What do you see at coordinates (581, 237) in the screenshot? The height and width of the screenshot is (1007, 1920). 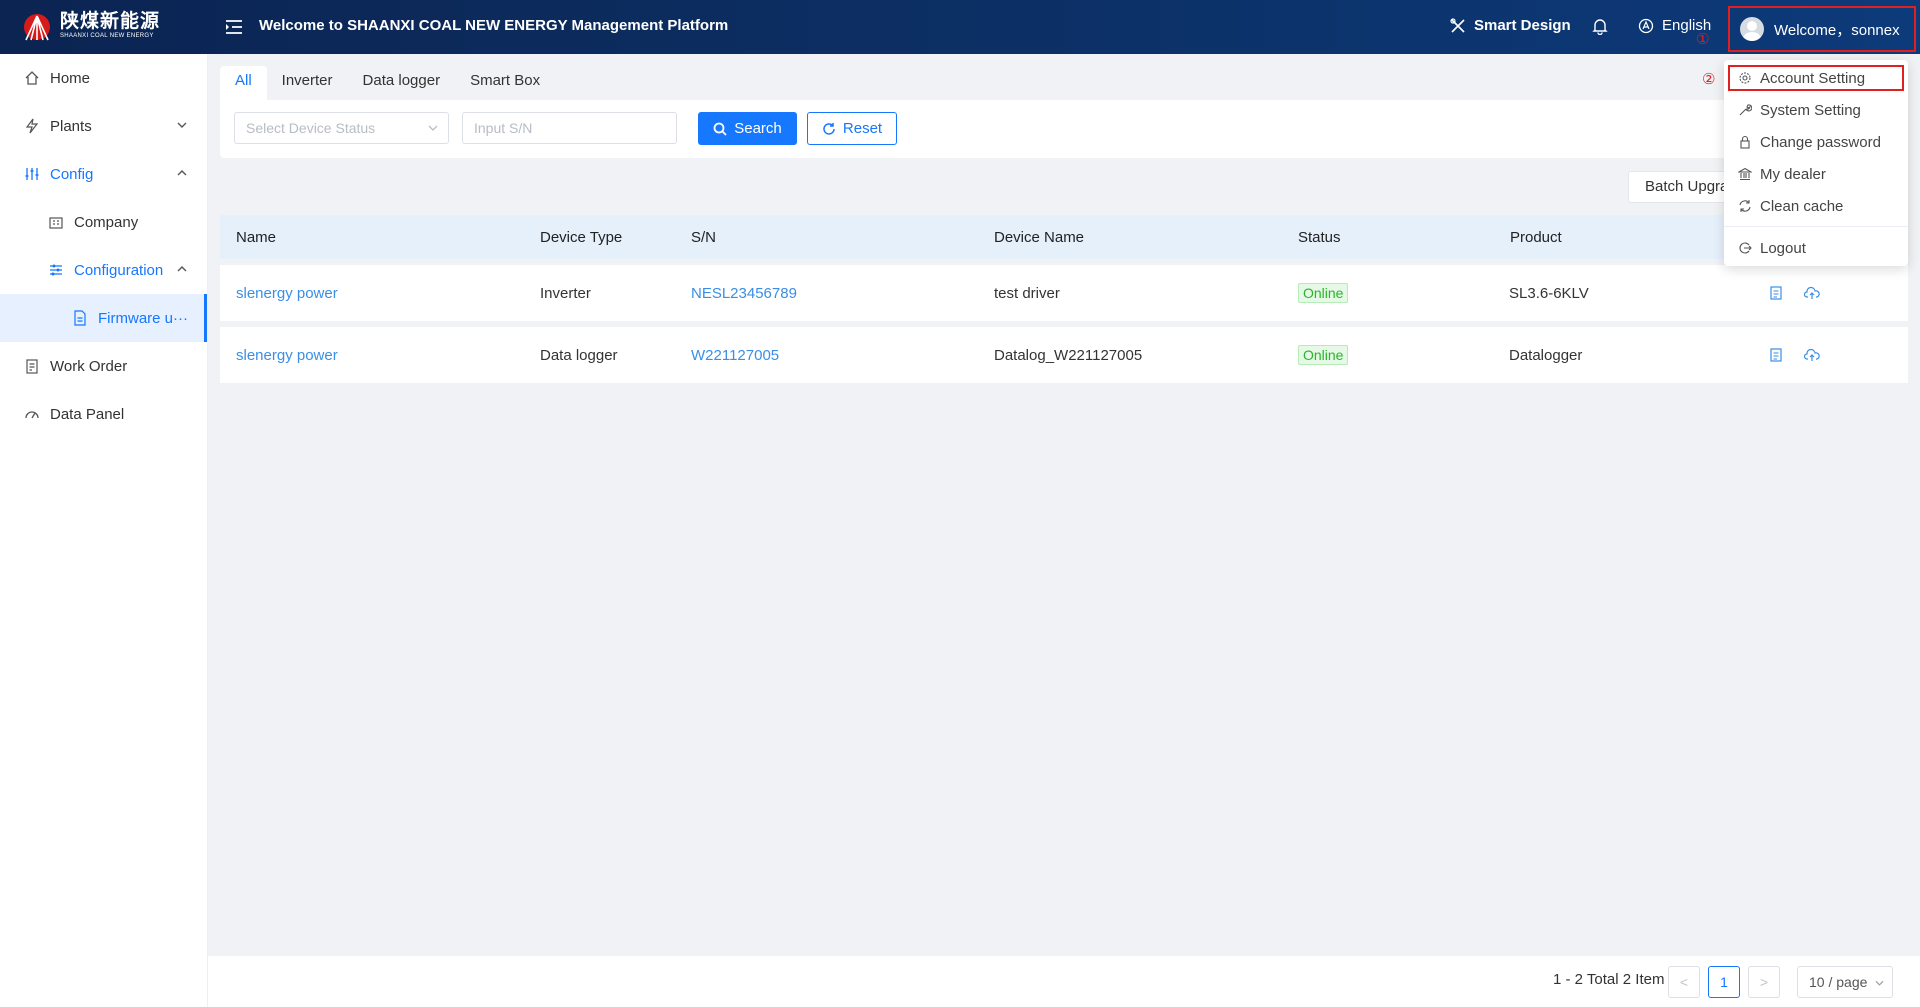 I see `col-header-device-type: Device Type` at bounding box center [581, 237].